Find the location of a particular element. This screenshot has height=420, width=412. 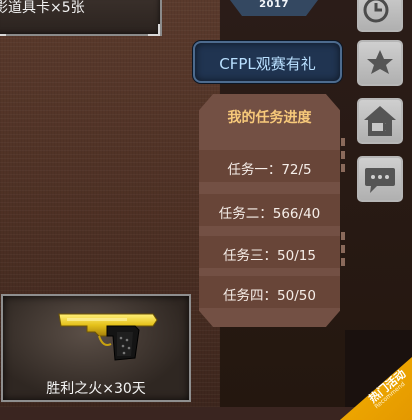

share-button is located at coordinates (380, 121).